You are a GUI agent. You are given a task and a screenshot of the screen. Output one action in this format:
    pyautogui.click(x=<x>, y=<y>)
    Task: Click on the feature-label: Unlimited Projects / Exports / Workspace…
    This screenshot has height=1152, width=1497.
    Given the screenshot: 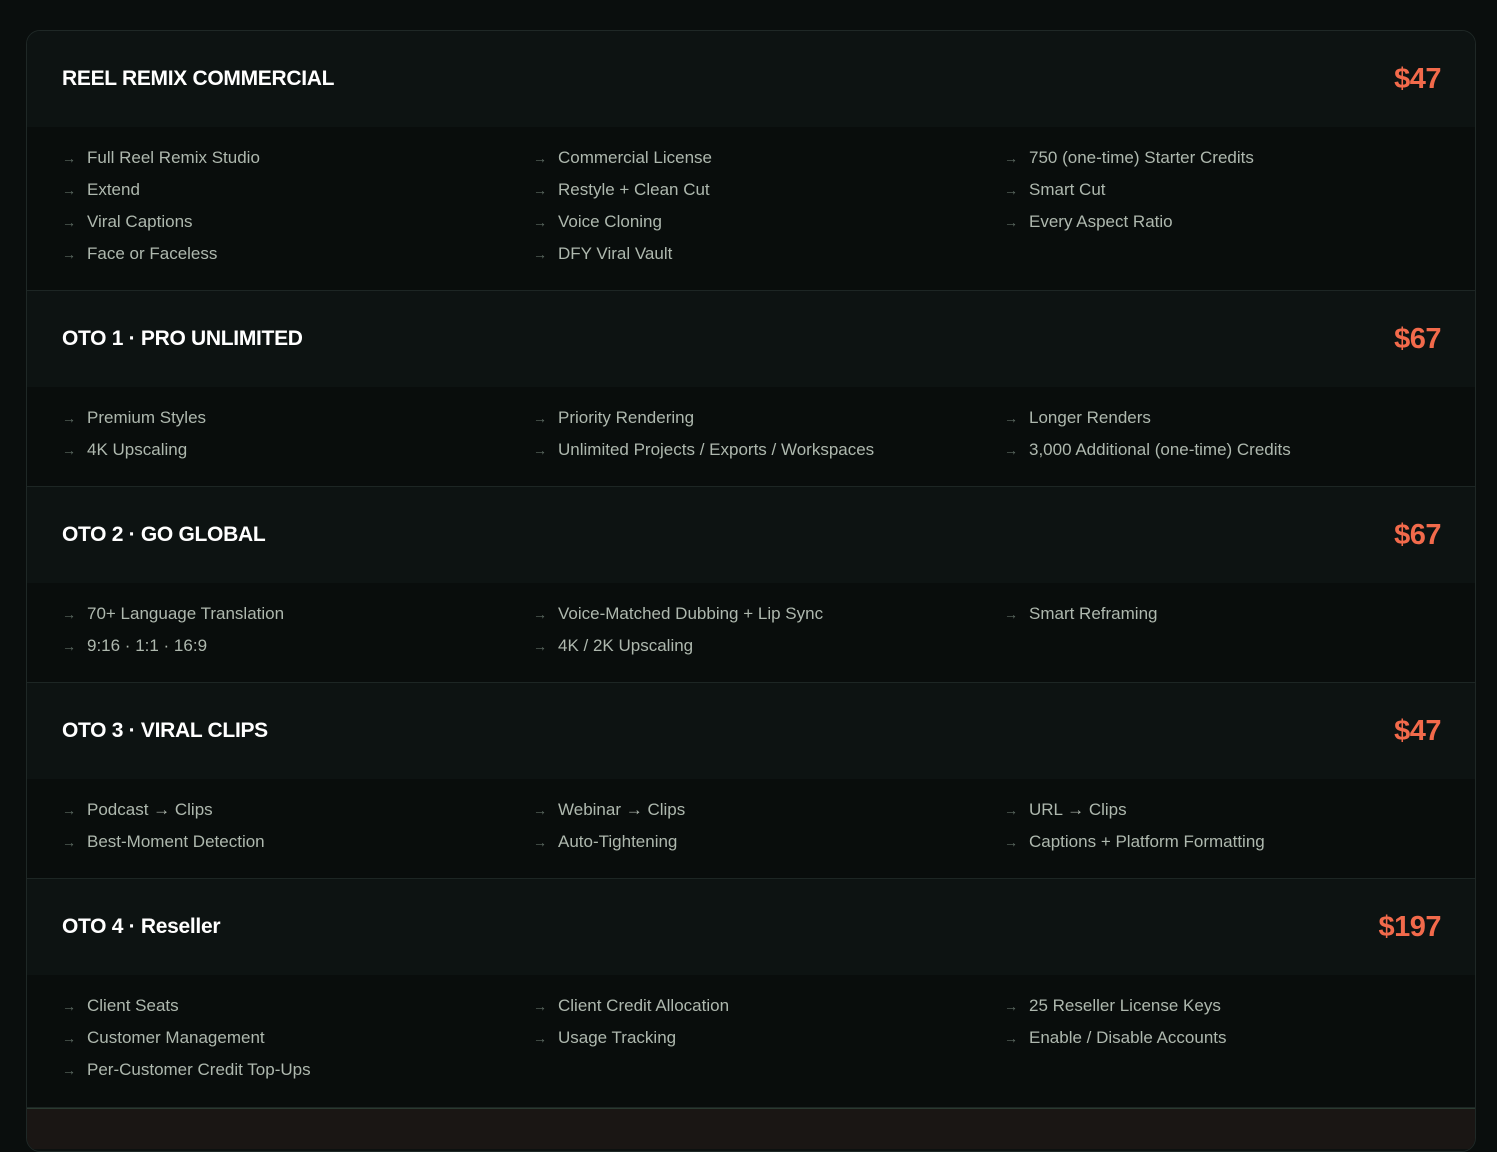 What is the action you would take?
    pyautogui.click(x=716, y=449)
    